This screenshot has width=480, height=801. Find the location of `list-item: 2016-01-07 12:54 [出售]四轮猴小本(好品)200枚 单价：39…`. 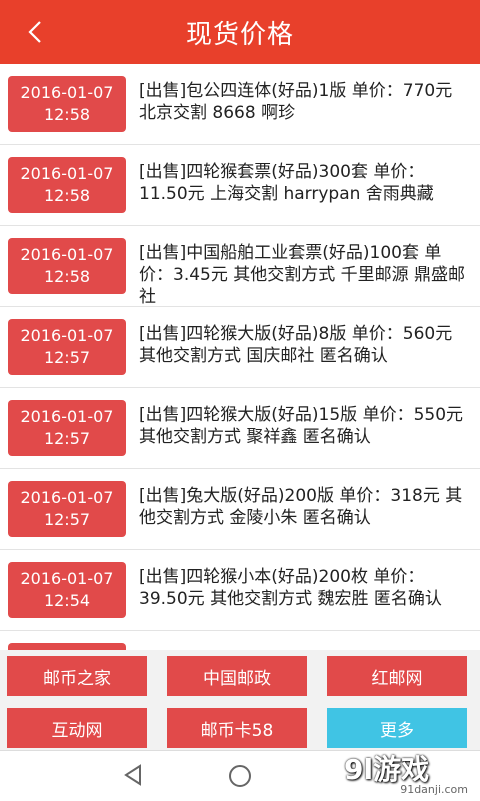

list-item: 2016-01-07 12:54 [出售]四轮猴小本(好品)200枚 单价：39… is located at coordinates (240, 590).